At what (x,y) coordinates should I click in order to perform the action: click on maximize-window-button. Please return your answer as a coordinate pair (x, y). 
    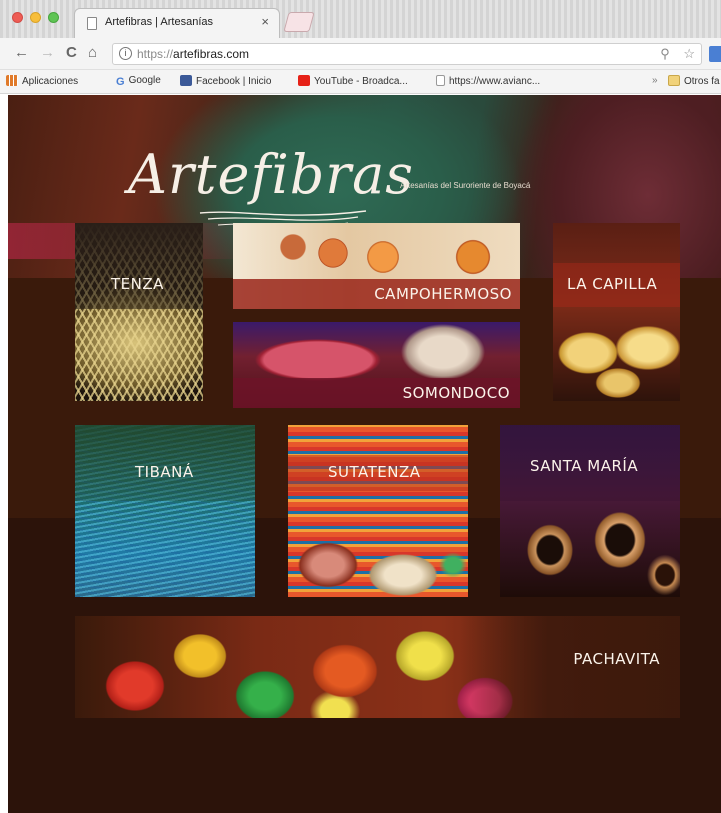
    Looking at the image, I should click on (53, 17).